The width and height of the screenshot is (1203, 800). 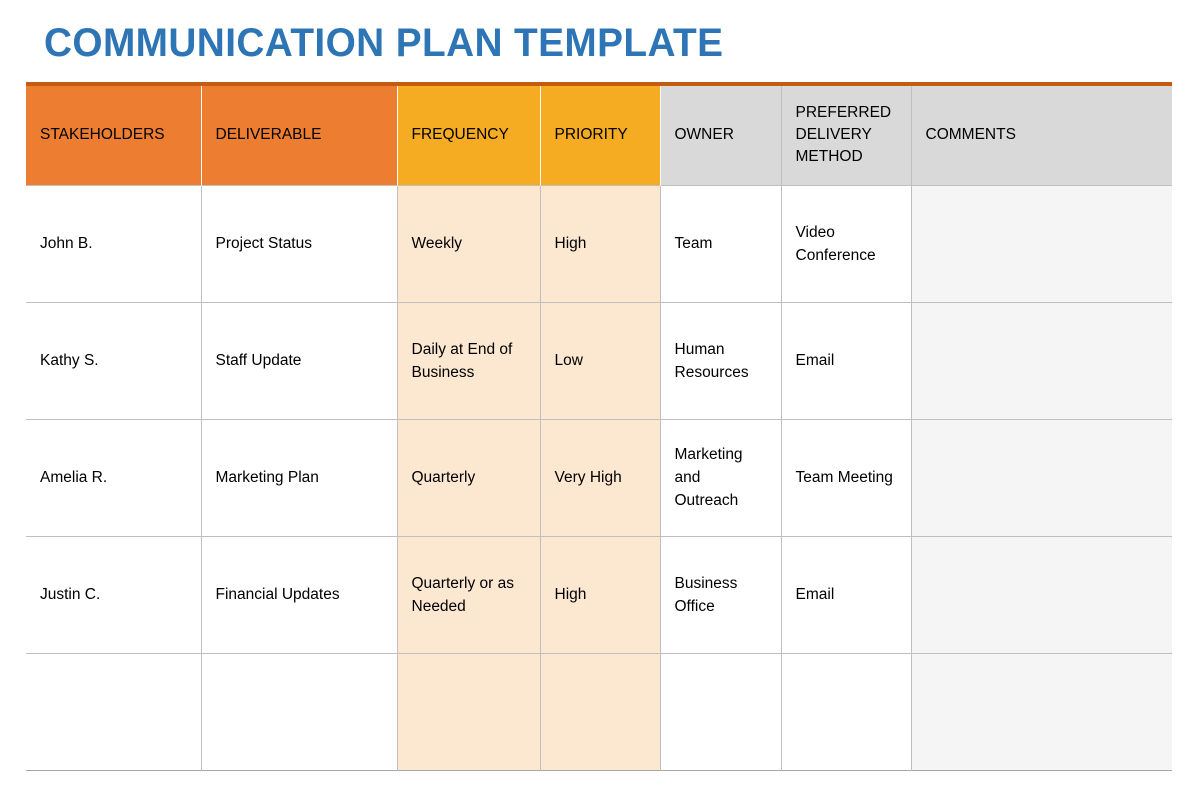 What do you see at coordinates (469, 243) in the screenshot?
I see `cell-frequency: Weekly` at bounding box center [469, 243].